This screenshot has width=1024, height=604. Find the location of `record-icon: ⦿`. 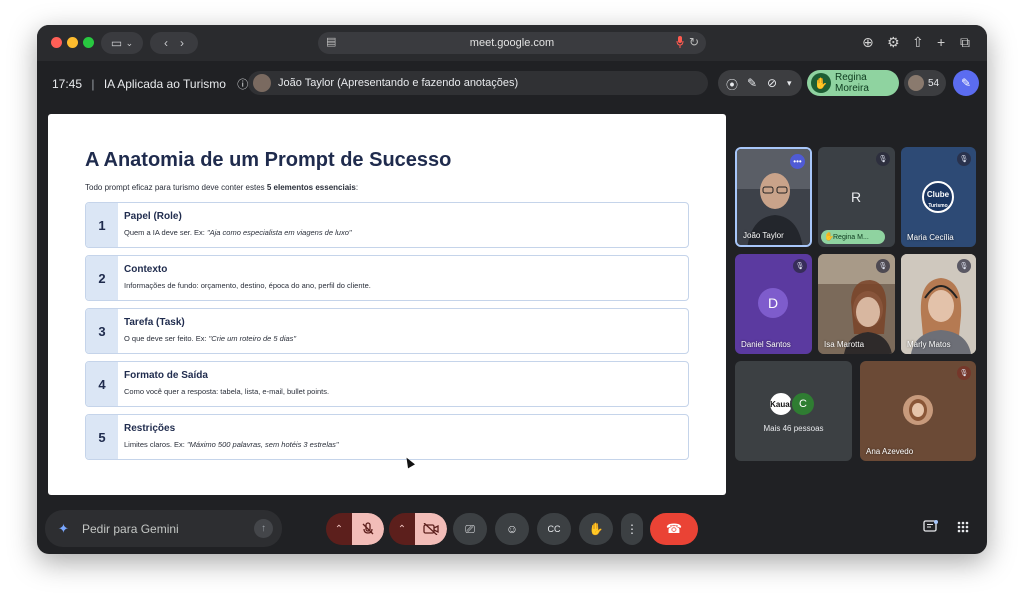

record-icon: ⦿ is located at coordinates (732, 84).